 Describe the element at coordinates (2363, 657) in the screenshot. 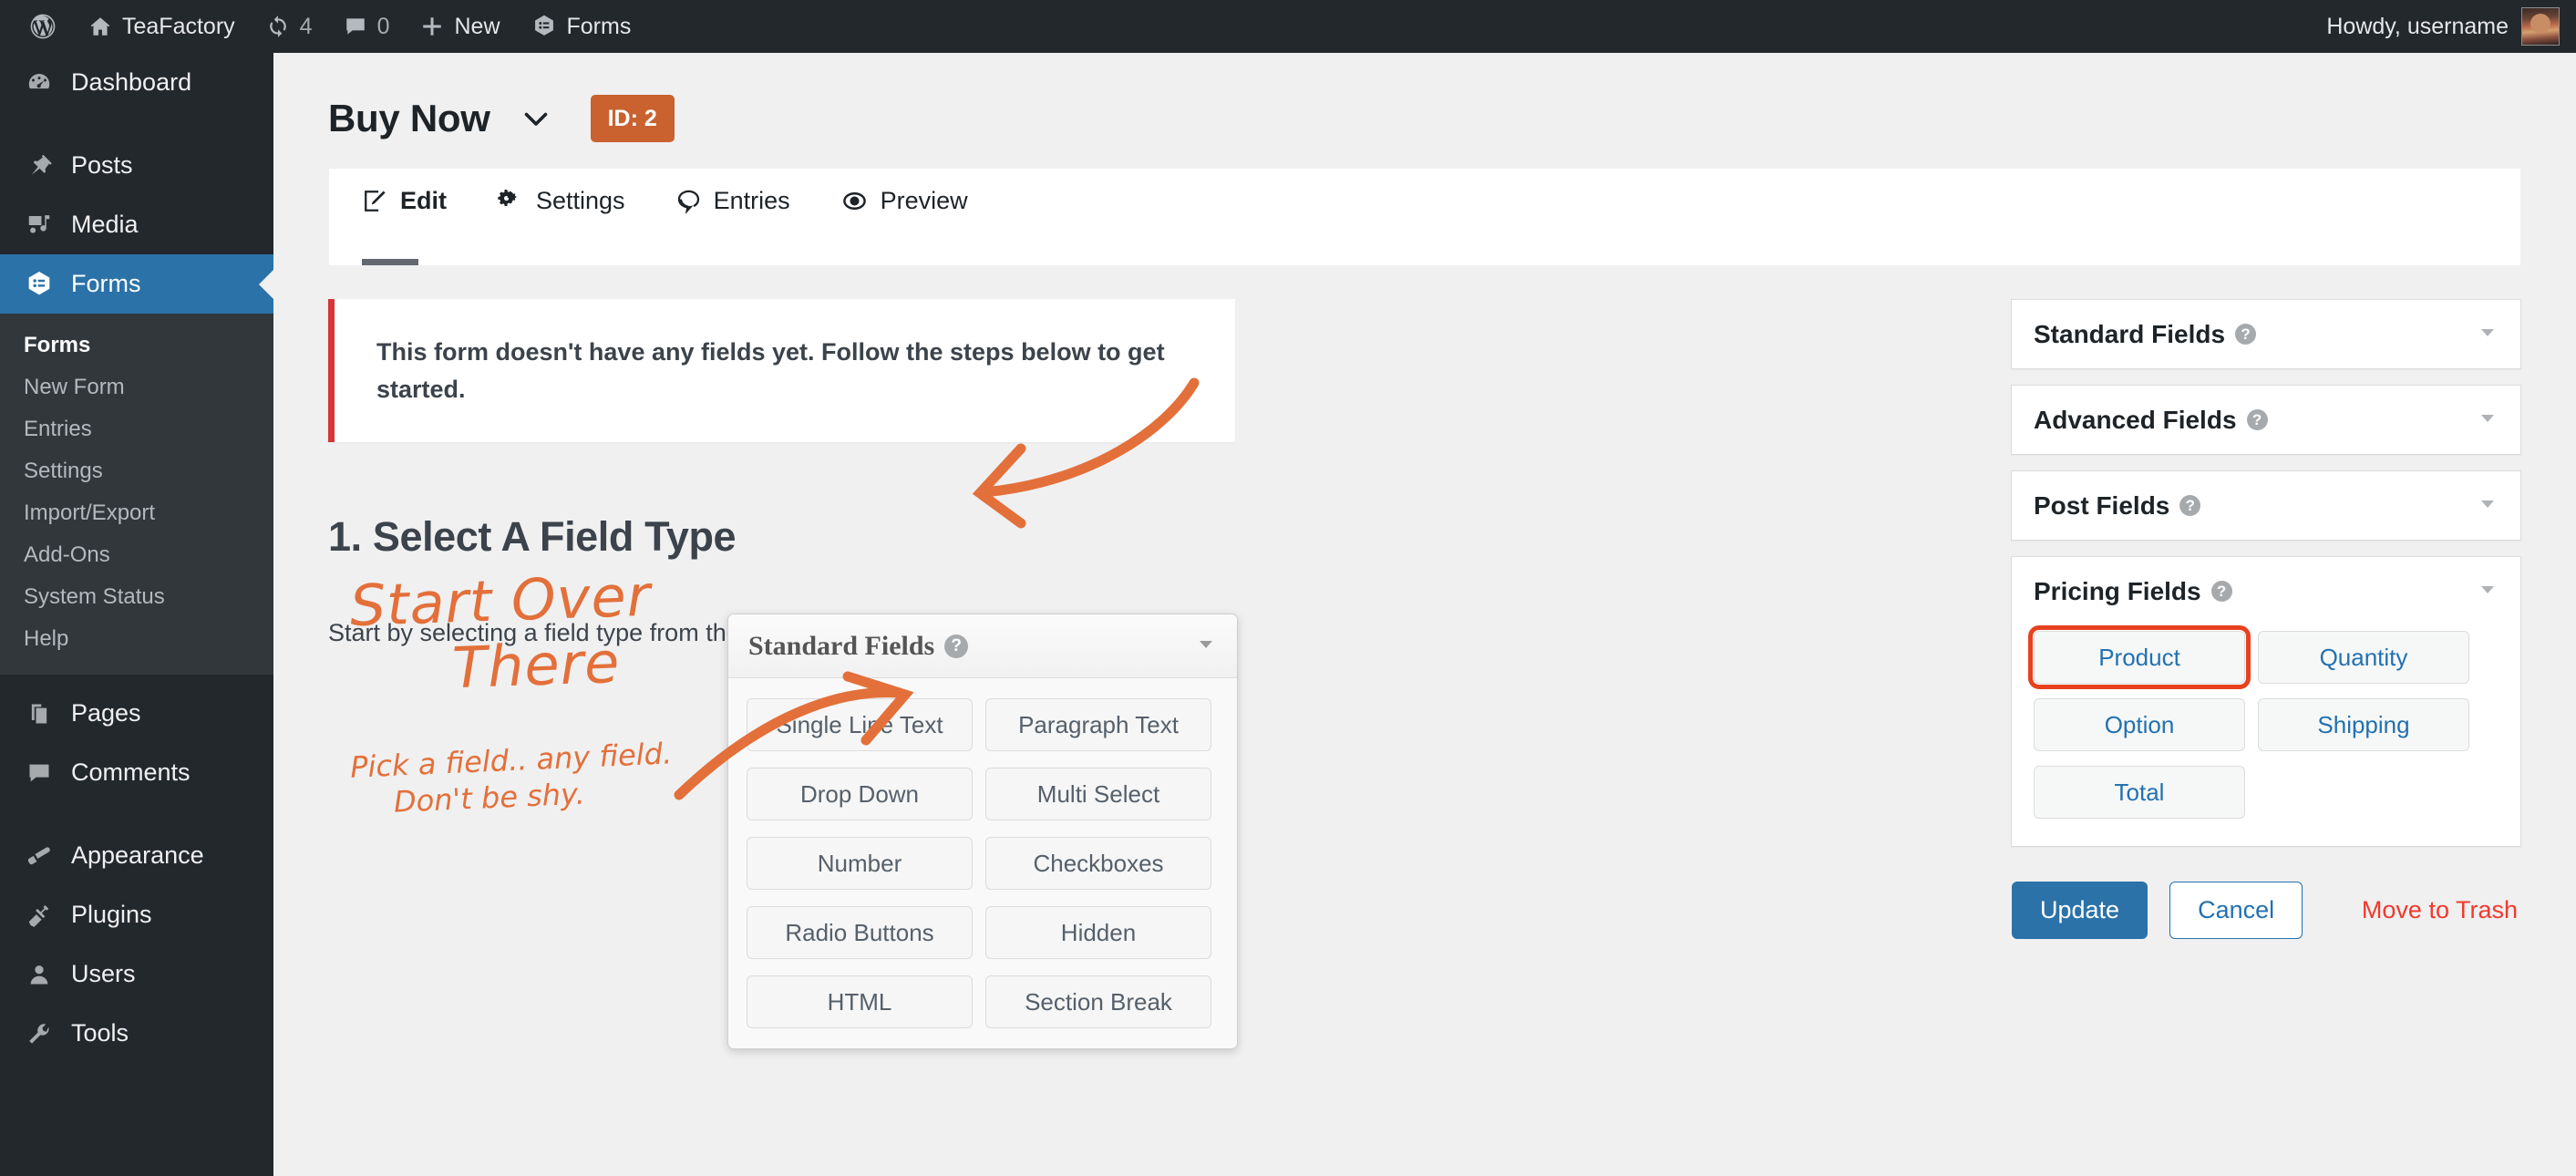

I see `pricing-field-button-quantity: Quantity` at that location.